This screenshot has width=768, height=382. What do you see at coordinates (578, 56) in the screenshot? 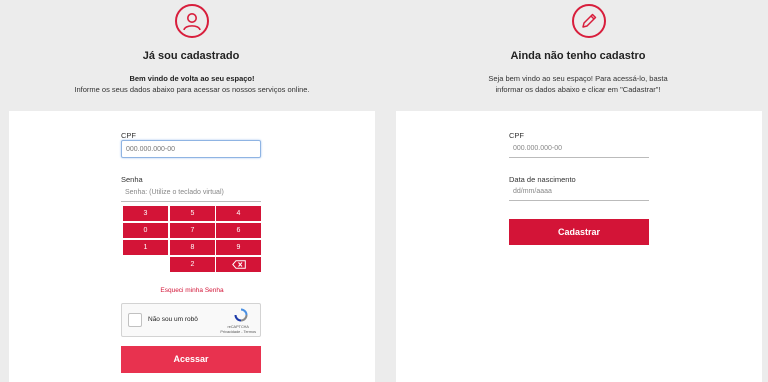
I see `register-title: Ainda não tenho cadastro` at bounding box center [578, 56].